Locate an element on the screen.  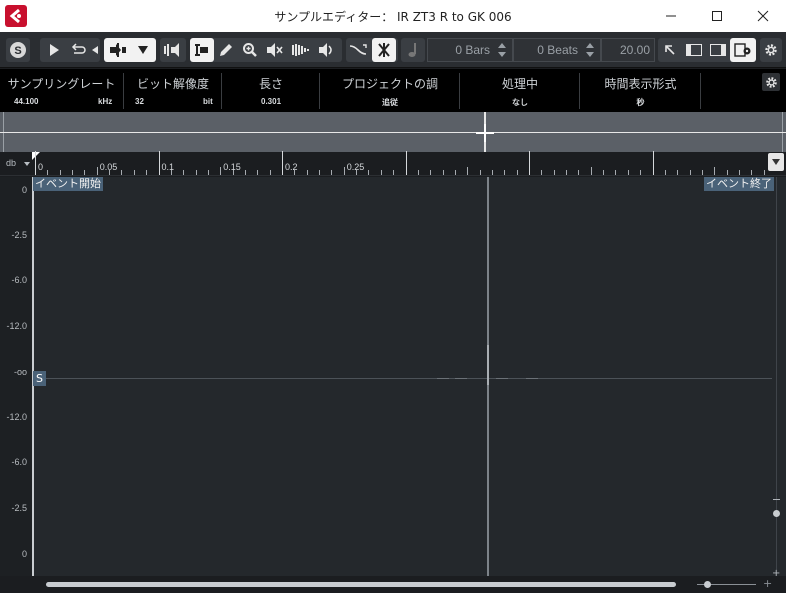
event-end-marker: イベント終了 is located at coordinates (739, 184).